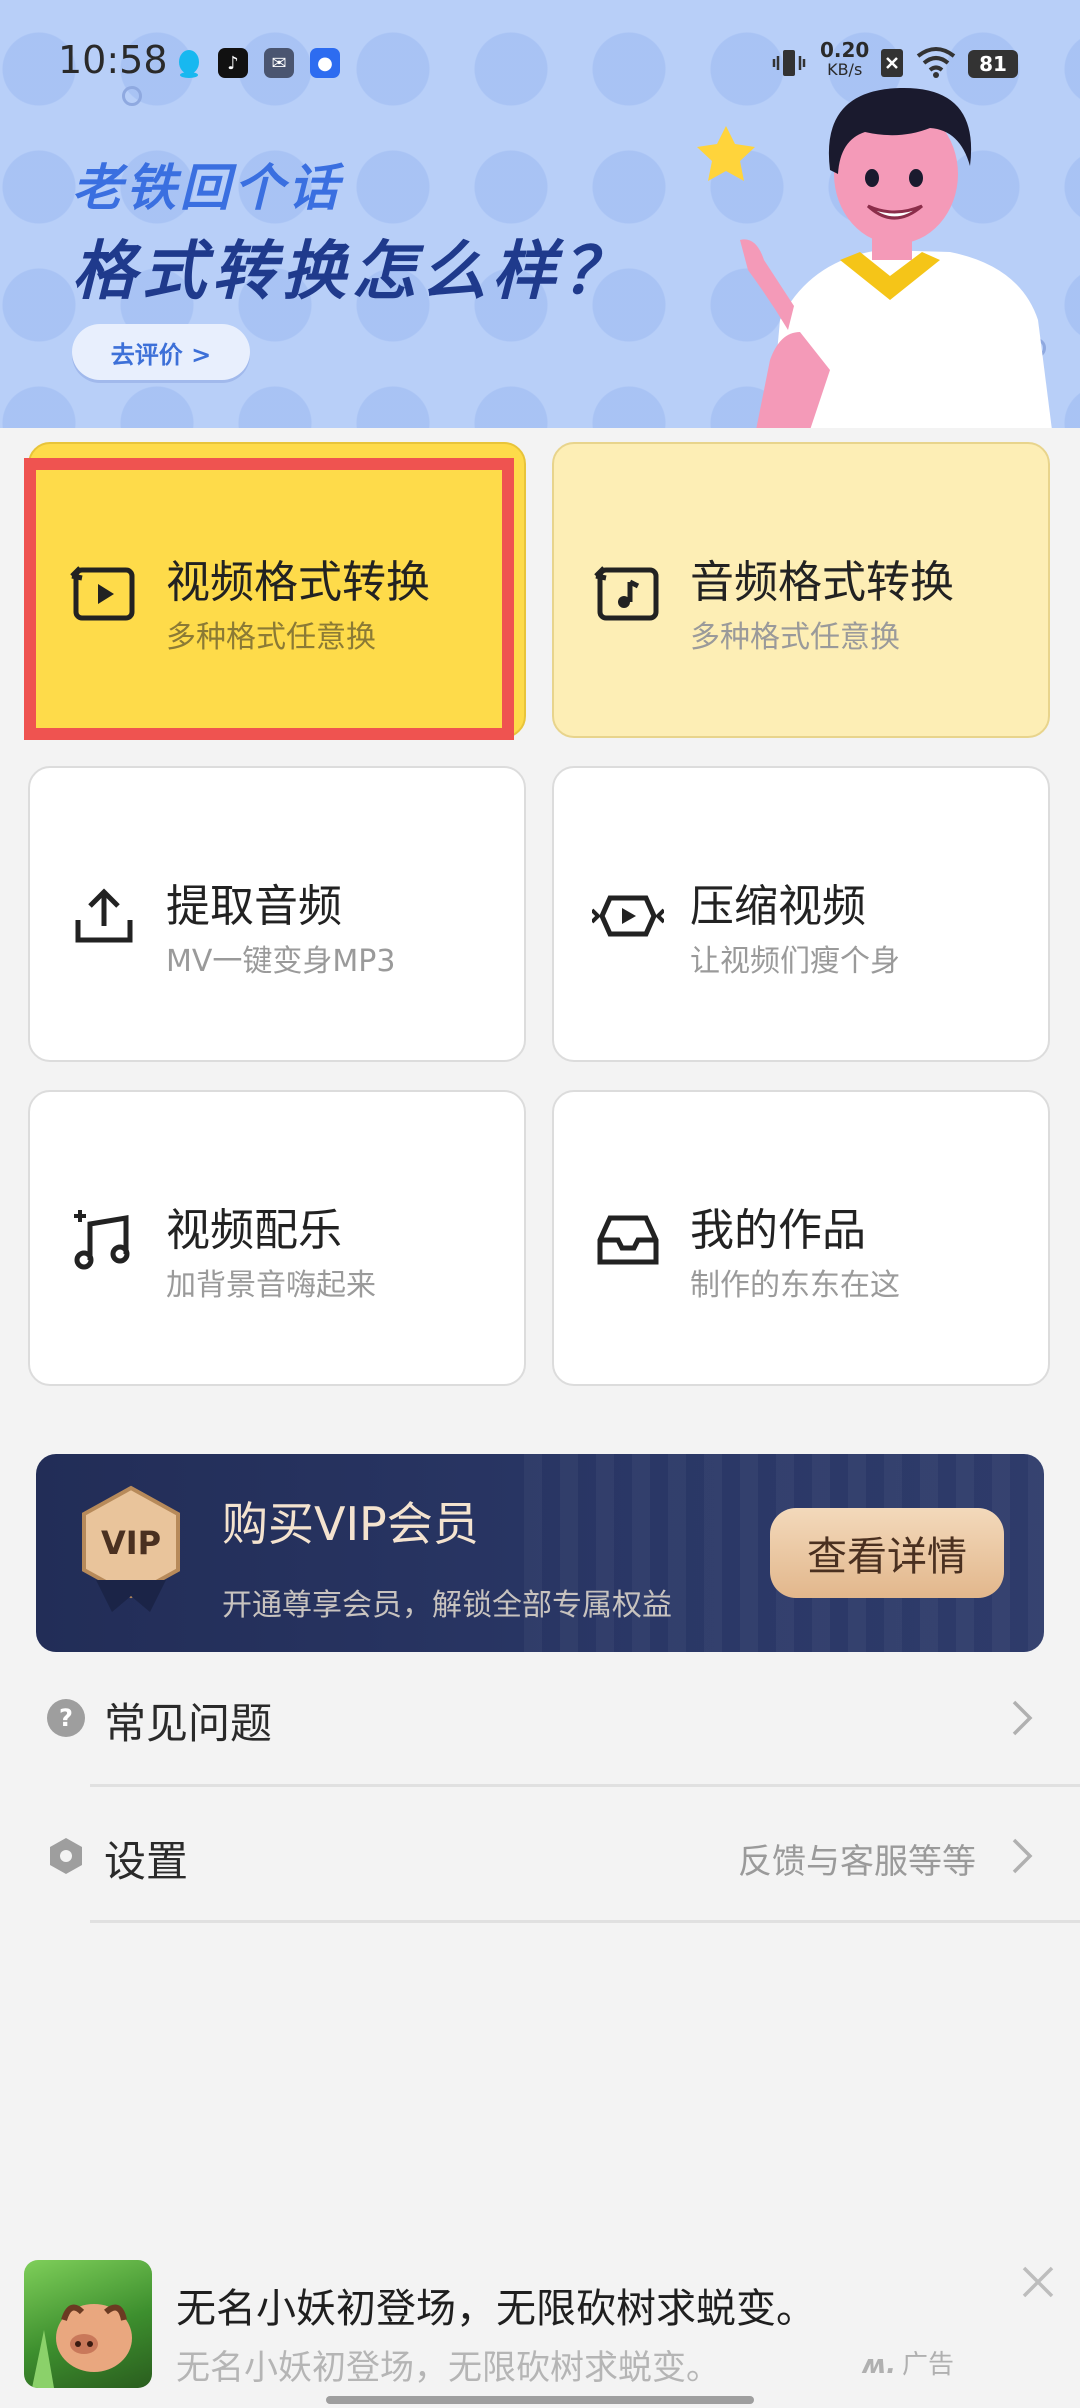 Image resolution: width=1080 pixels, height=2408 pixels. I want to click on home-indicator, so click(540, 2400).